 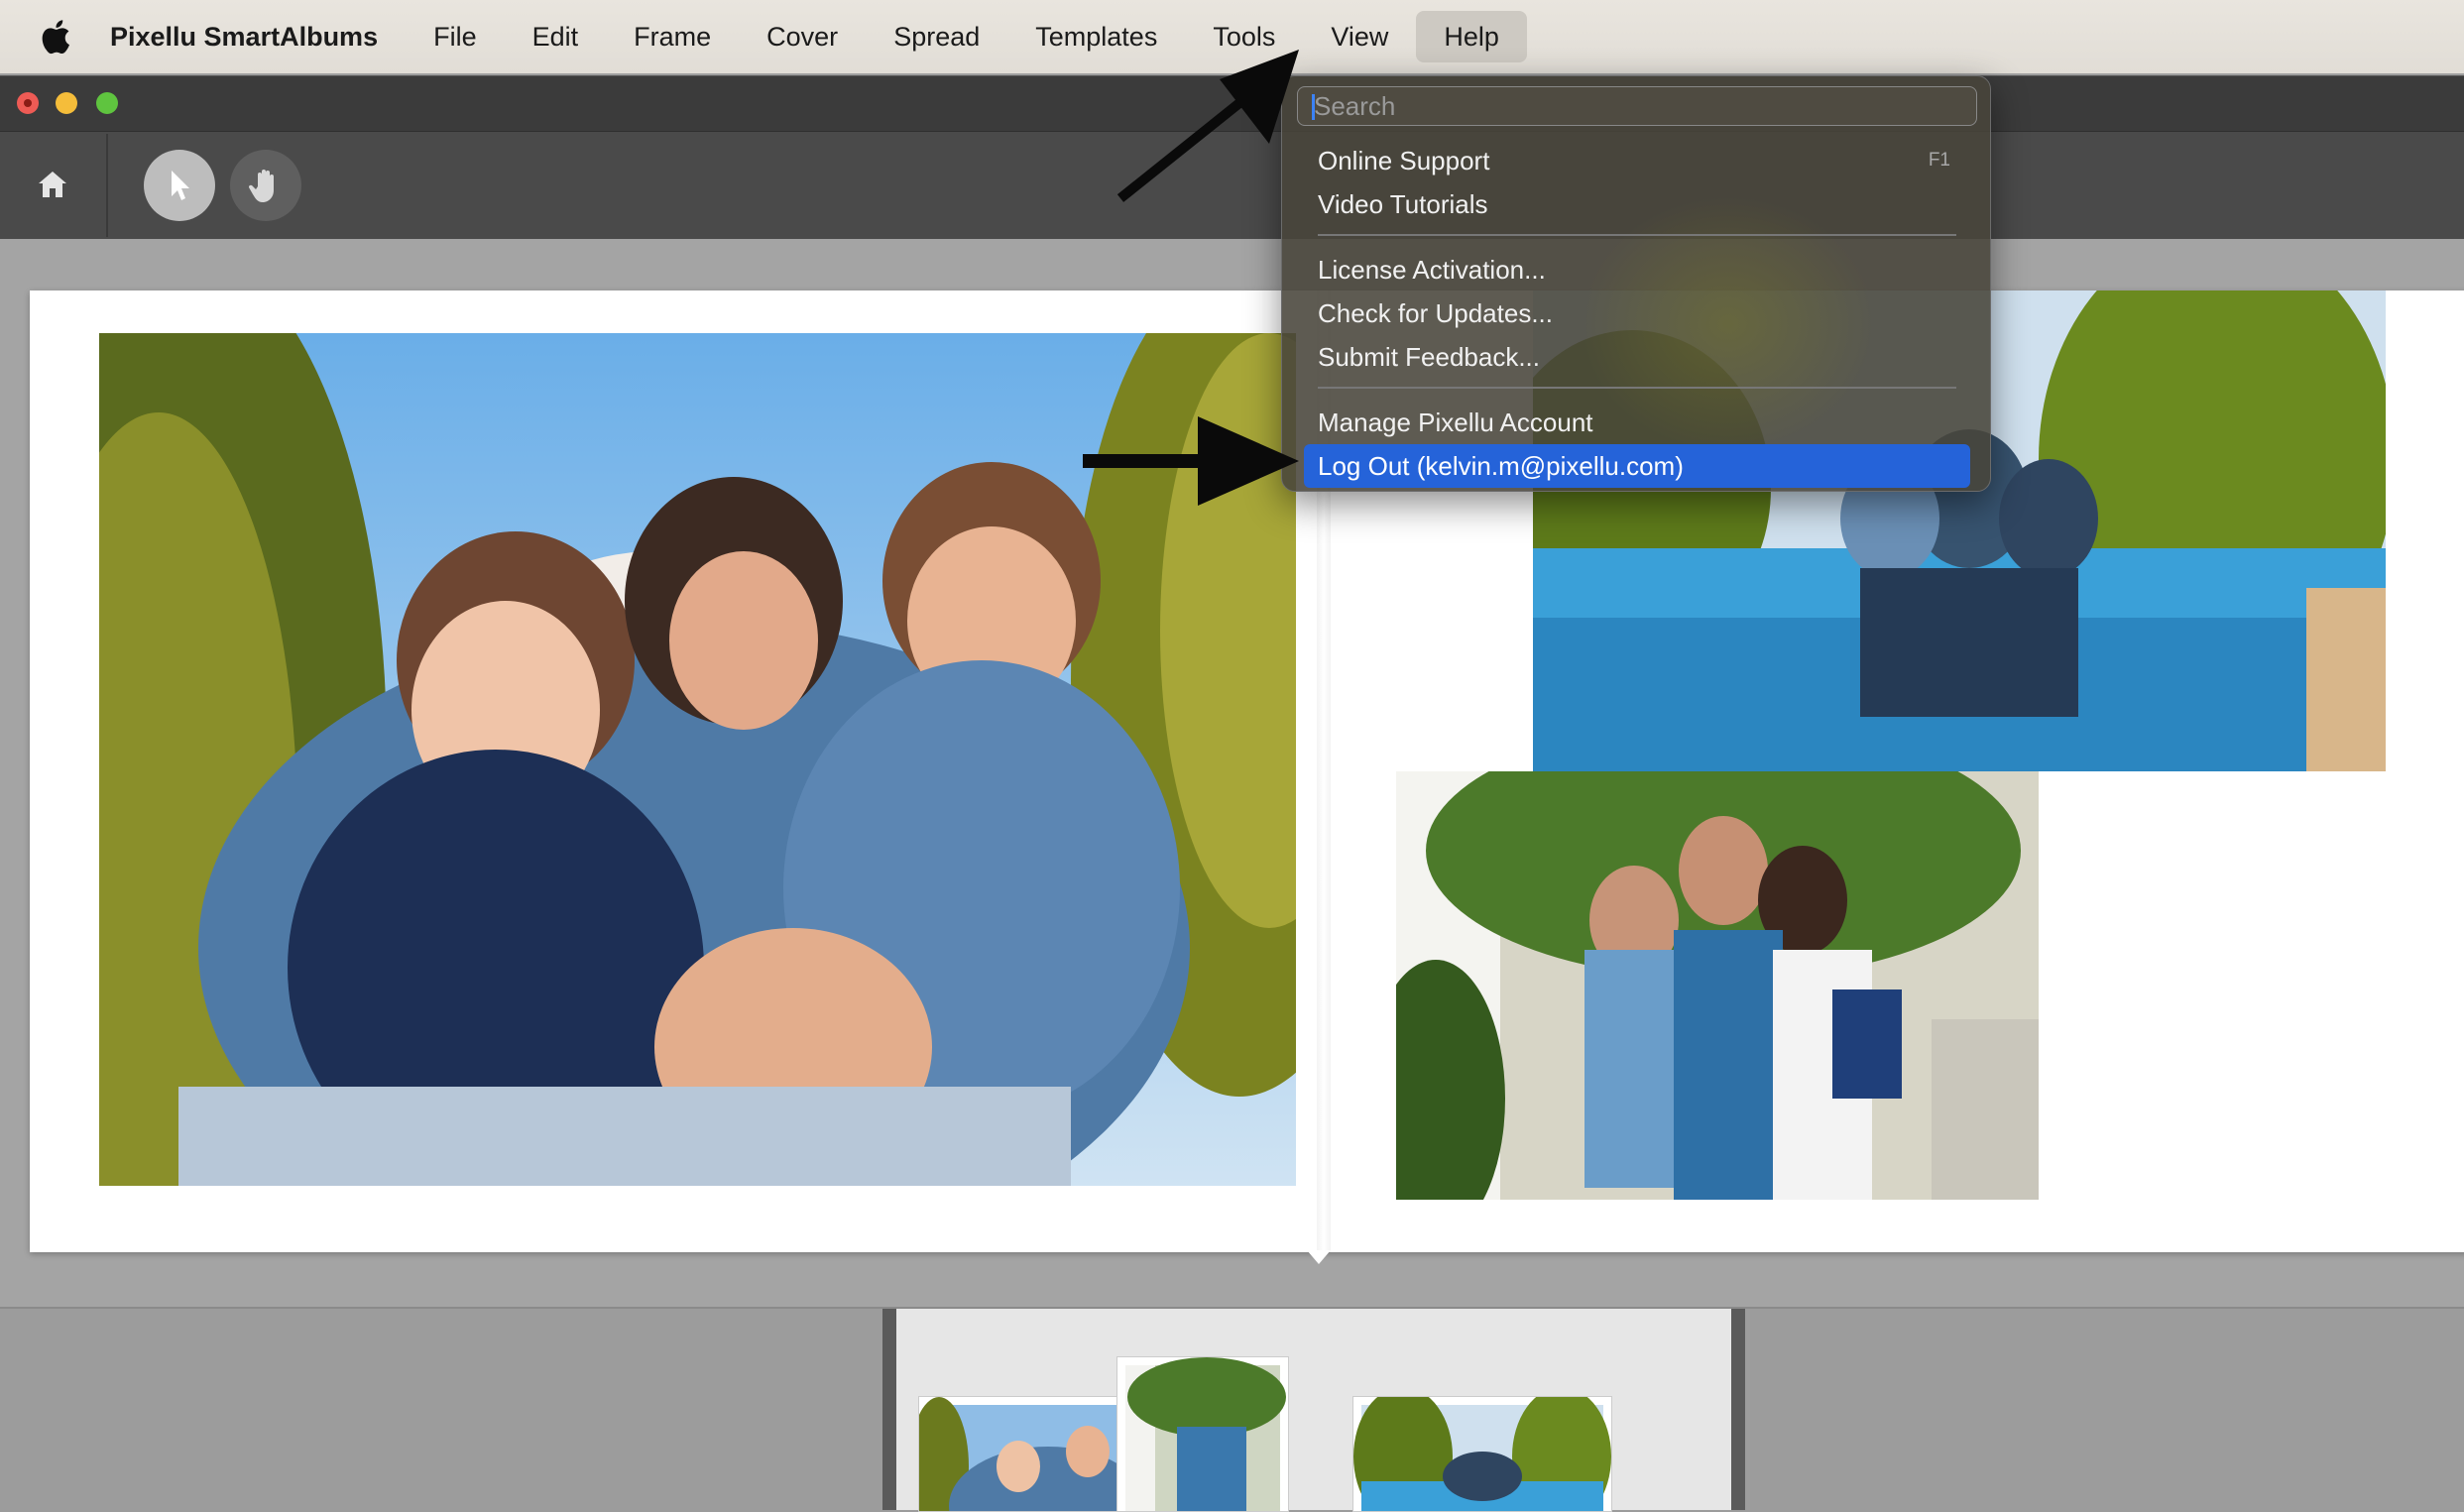 What do you see at coordinates (556, 36) in the screenshot?
I see `menu-edit: Edit` at bounding box center [556, 36].